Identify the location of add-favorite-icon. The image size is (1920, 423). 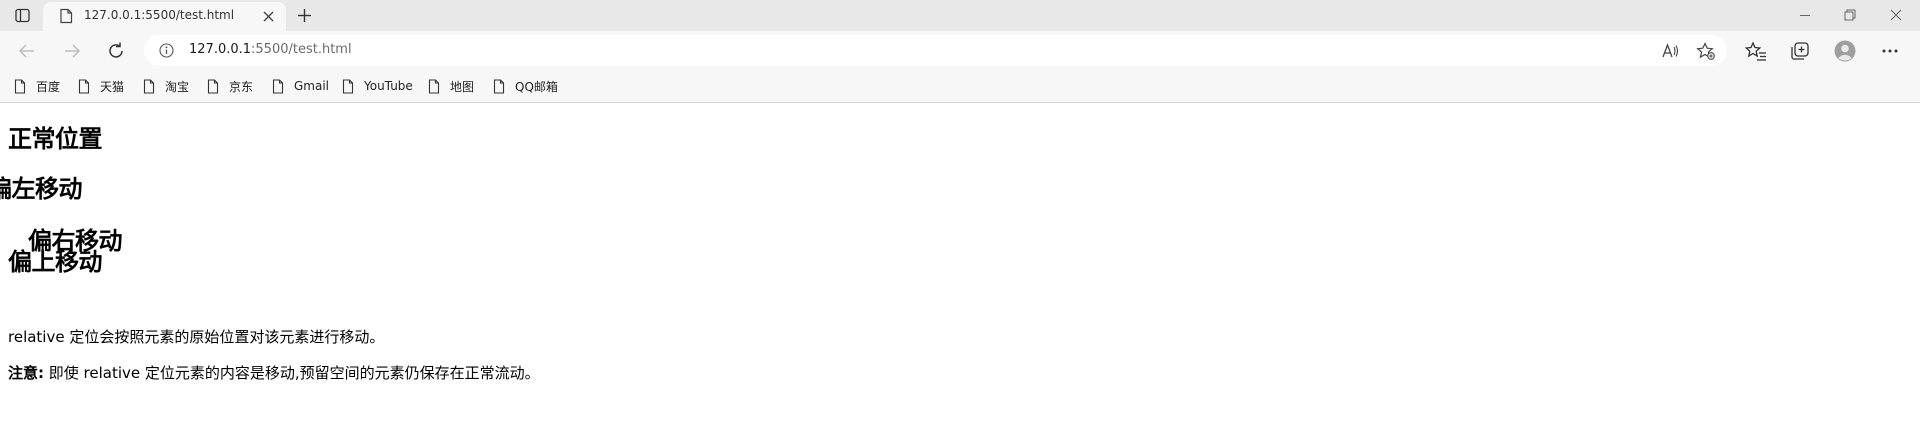
(1705, 51).